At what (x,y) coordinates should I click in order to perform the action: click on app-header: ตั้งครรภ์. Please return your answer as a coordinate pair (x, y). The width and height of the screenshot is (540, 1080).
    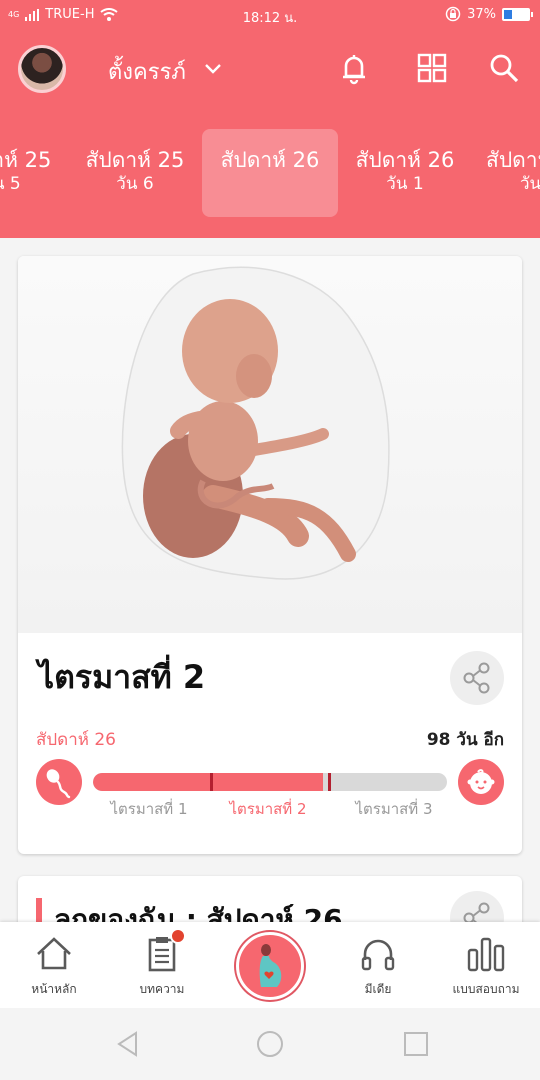
    Looking at the image, I should click on (270, 69).